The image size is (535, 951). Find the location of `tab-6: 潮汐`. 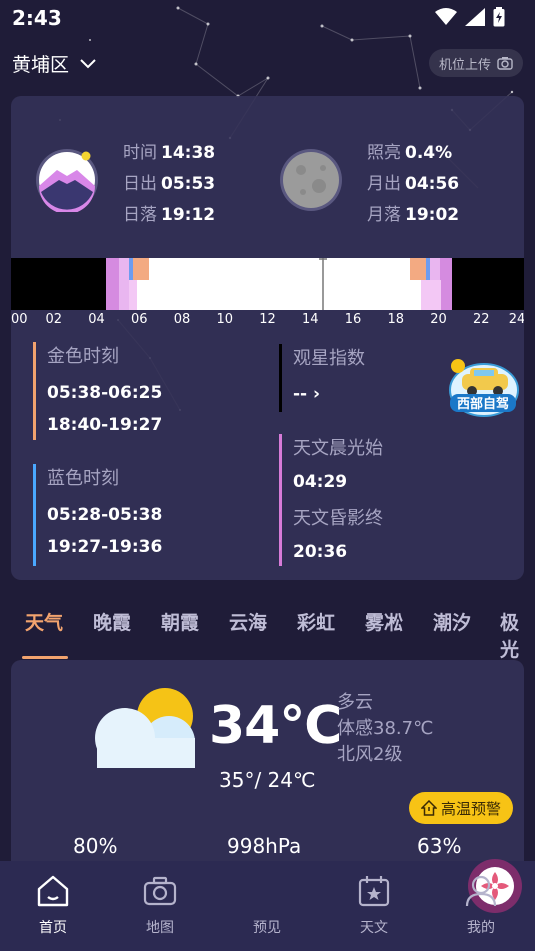

tab-6: 潮汐 is located at coordinates (452, 621).